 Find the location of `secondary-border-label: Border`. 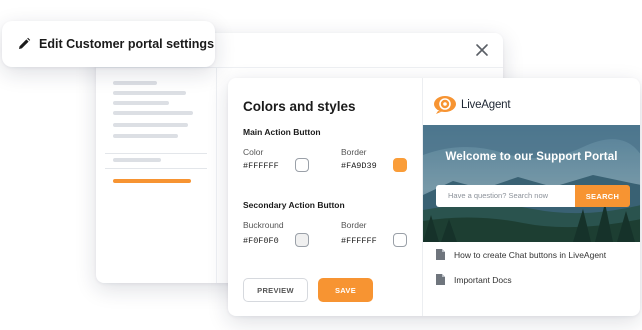

secondary-border-label: Border is located at coordinates (354, 225).